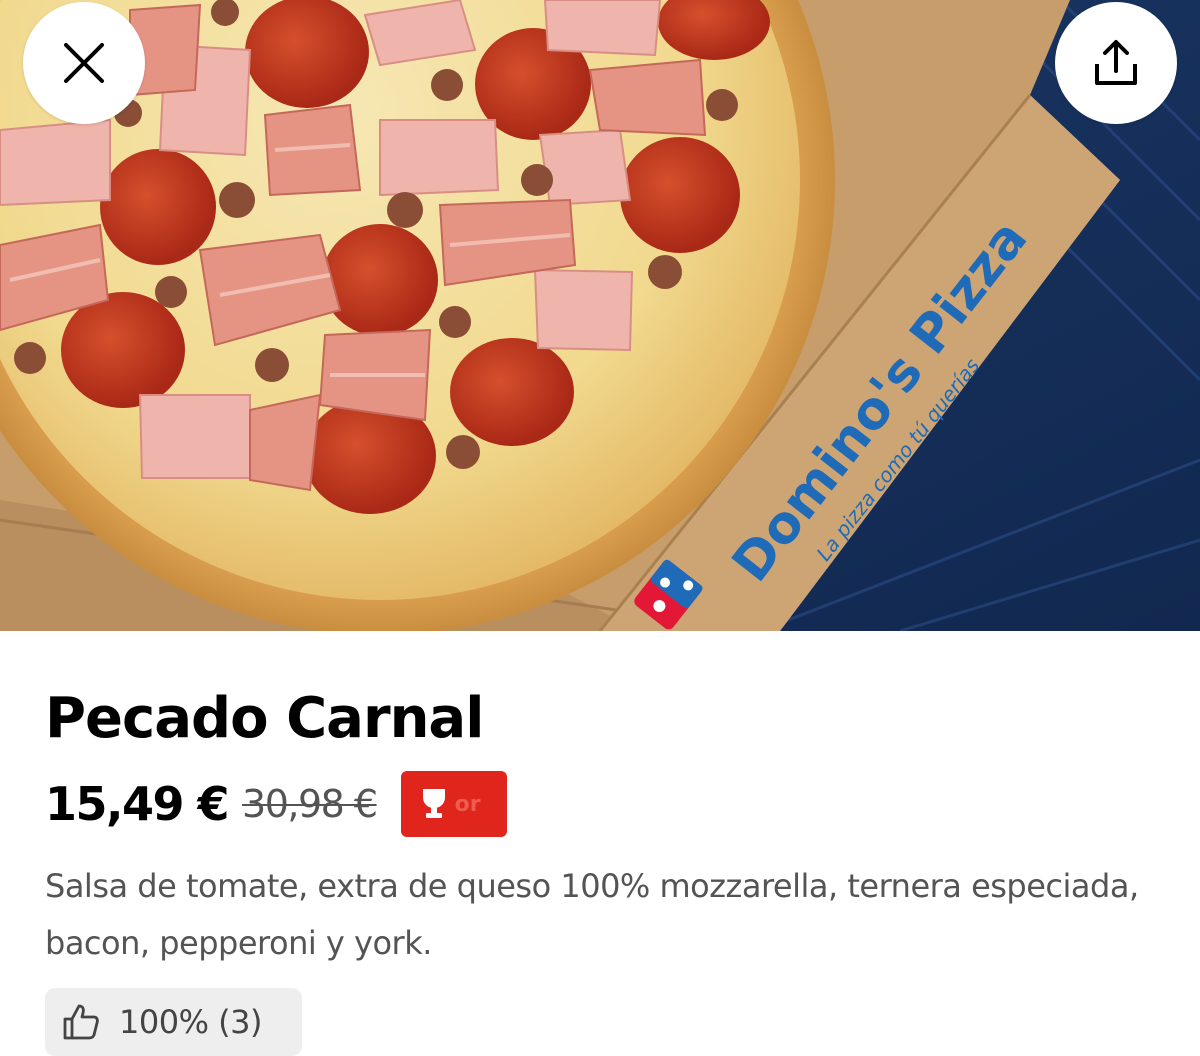 This screenshot has height=1056, width=1200. I want to click on rating-text: 100% (3), so click(190, 1022).